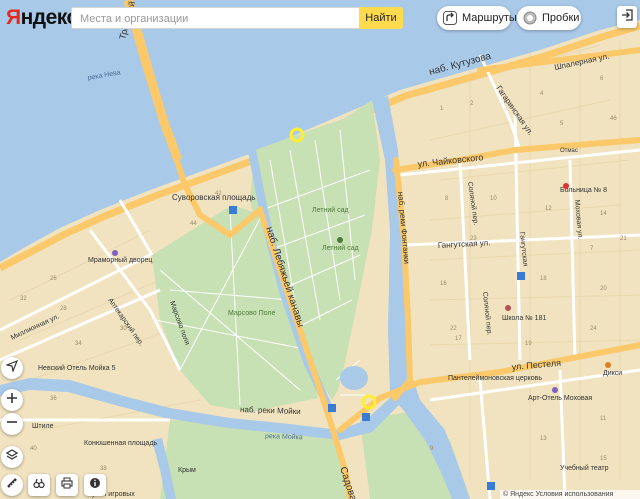 Image resolution: width=640 pixels, height=499 pixels. Describe the element at coordinates (330, 210) in the screenshot. I see `letny-sad-label: Летний сад` at that location.